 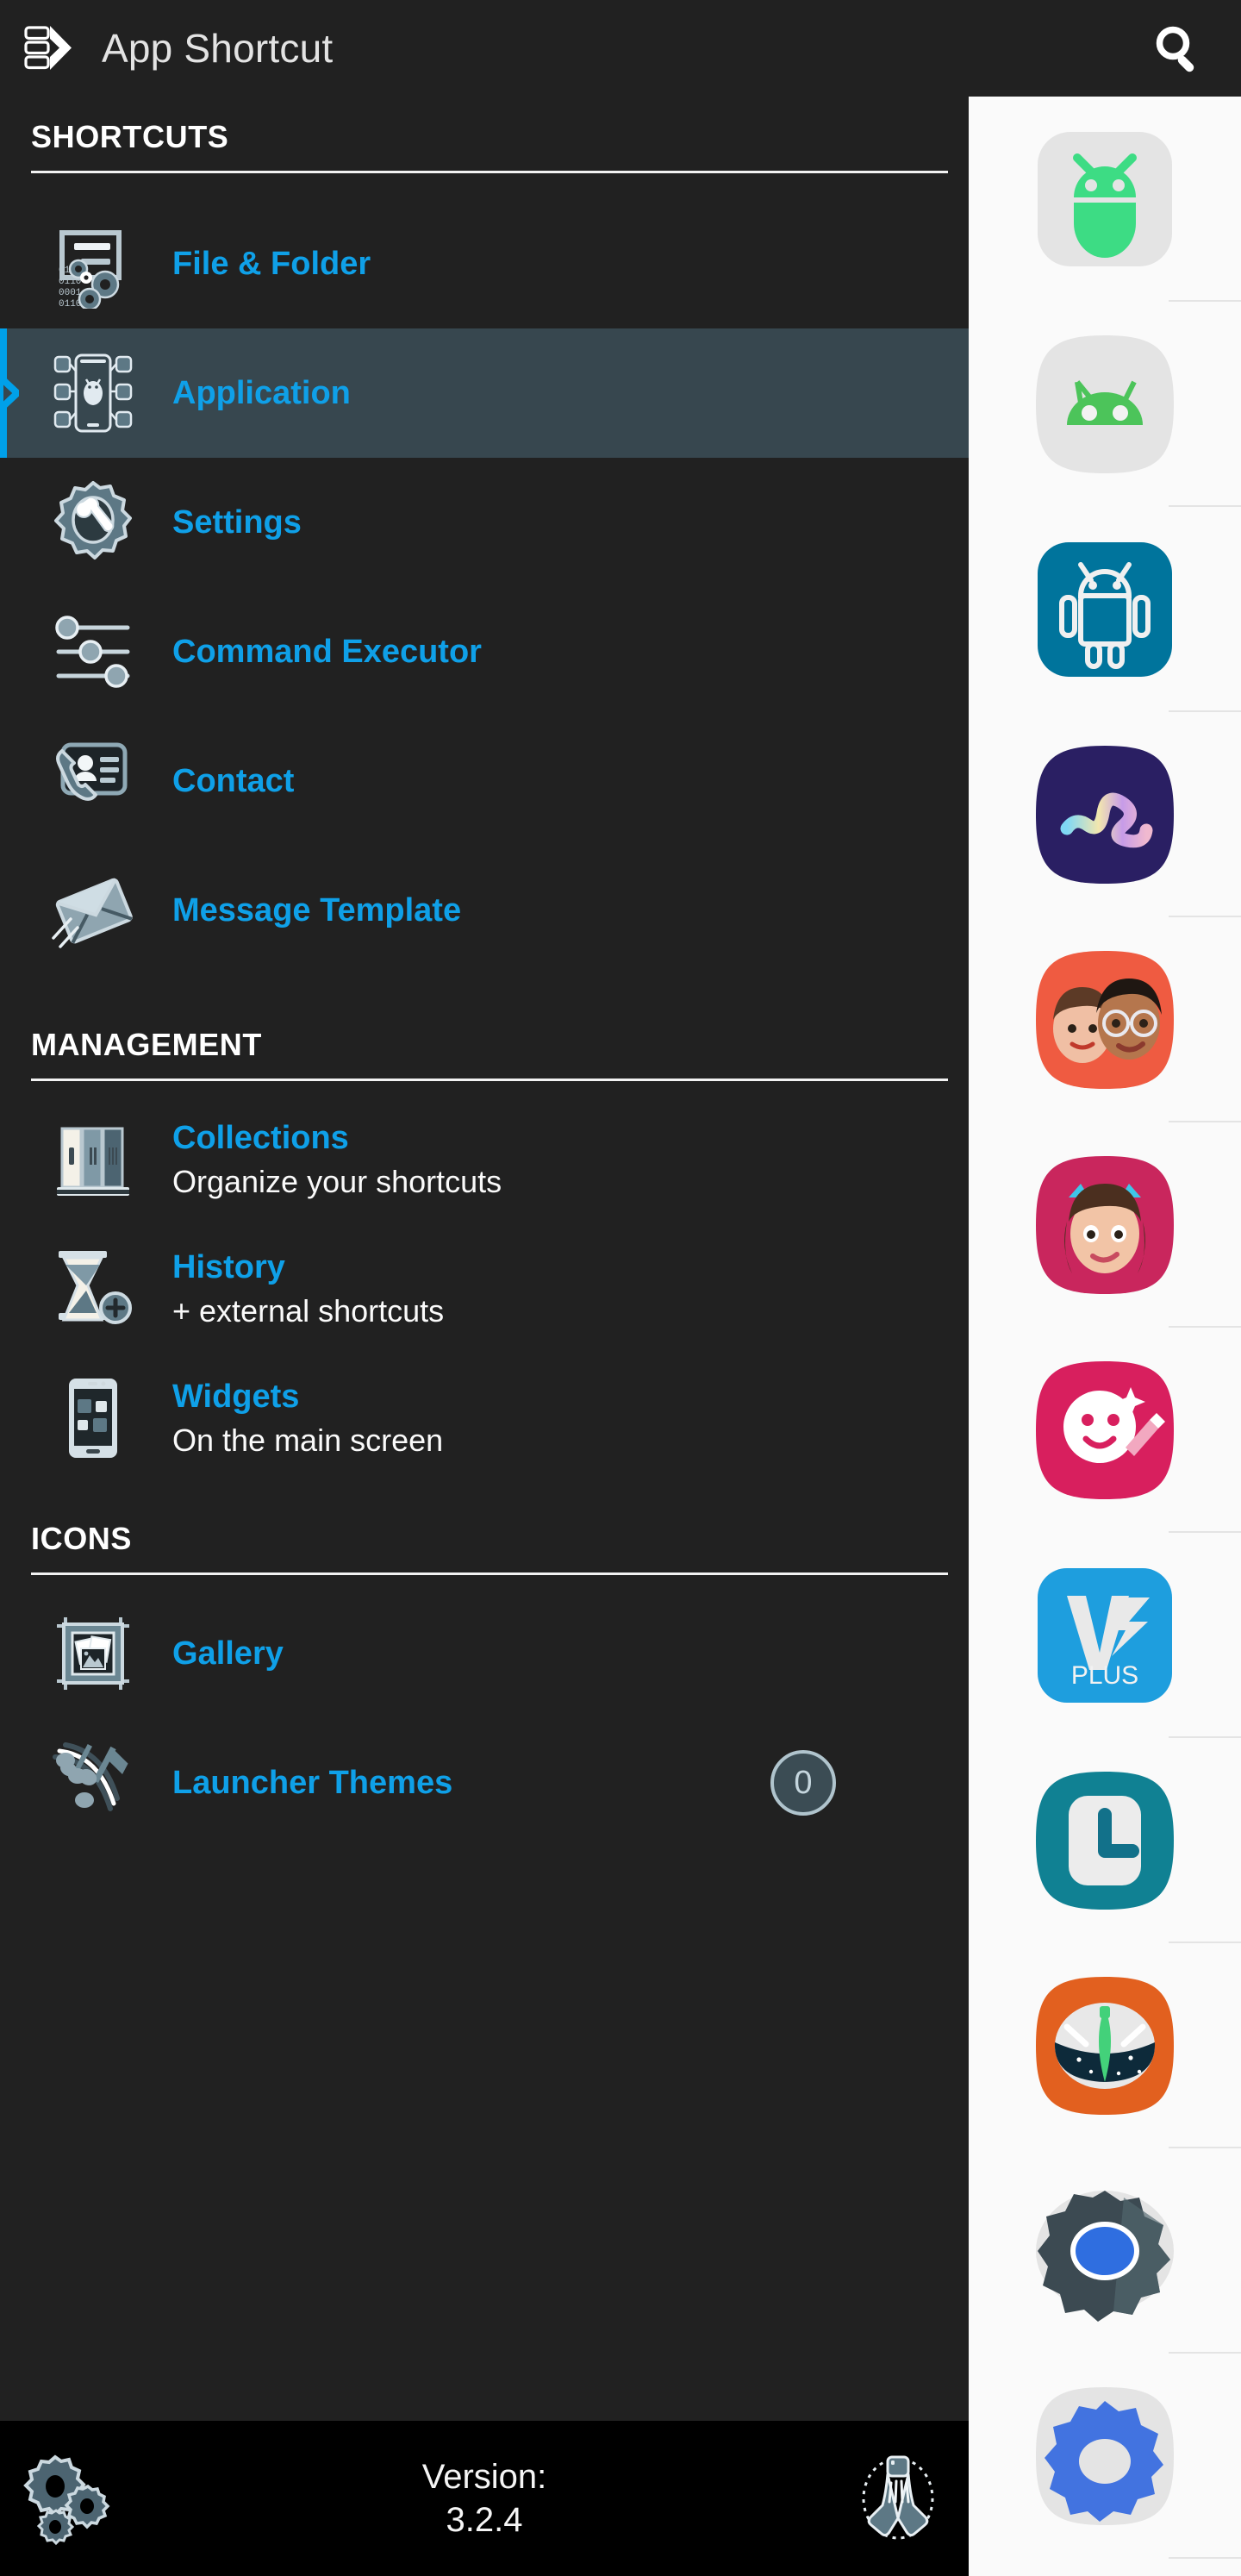 I want to click on gear-settings-flat-blue-icon, so click(x=1105, y=2456).